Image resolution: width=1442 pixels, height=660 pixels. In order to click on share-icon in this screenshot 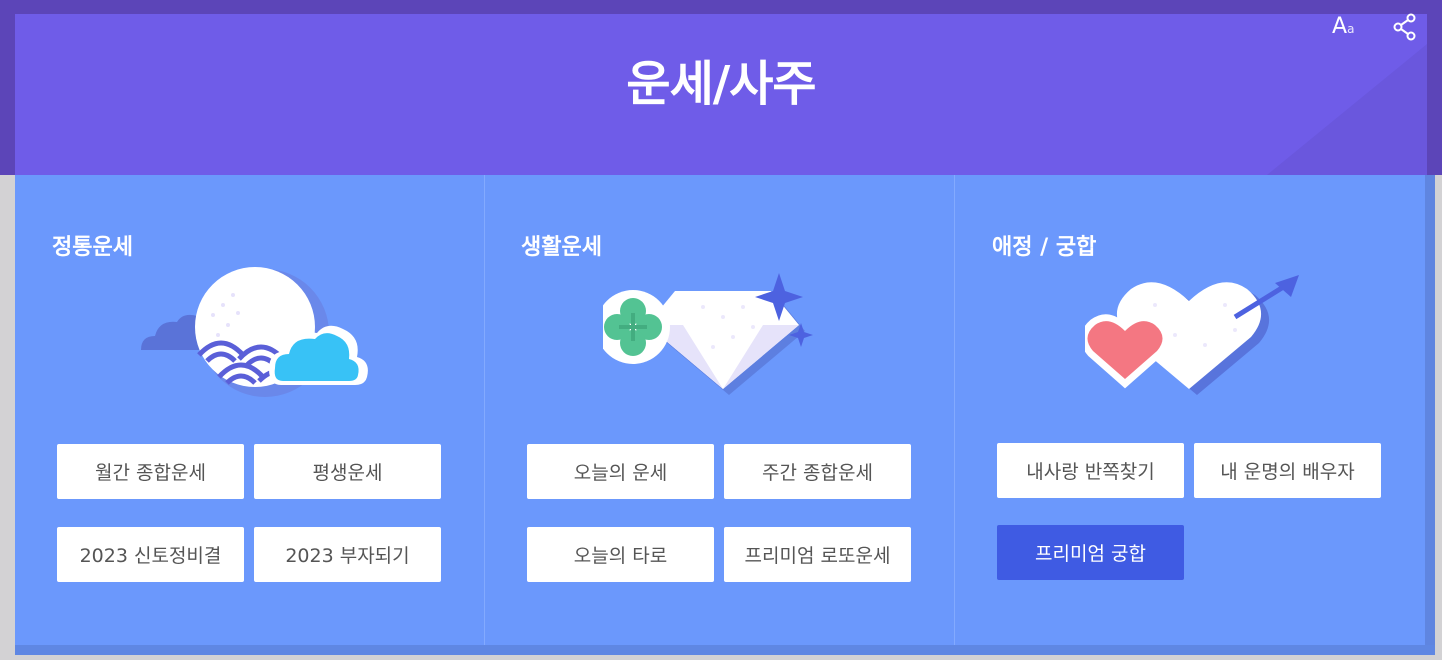, I will do `click(1405, 27)`.